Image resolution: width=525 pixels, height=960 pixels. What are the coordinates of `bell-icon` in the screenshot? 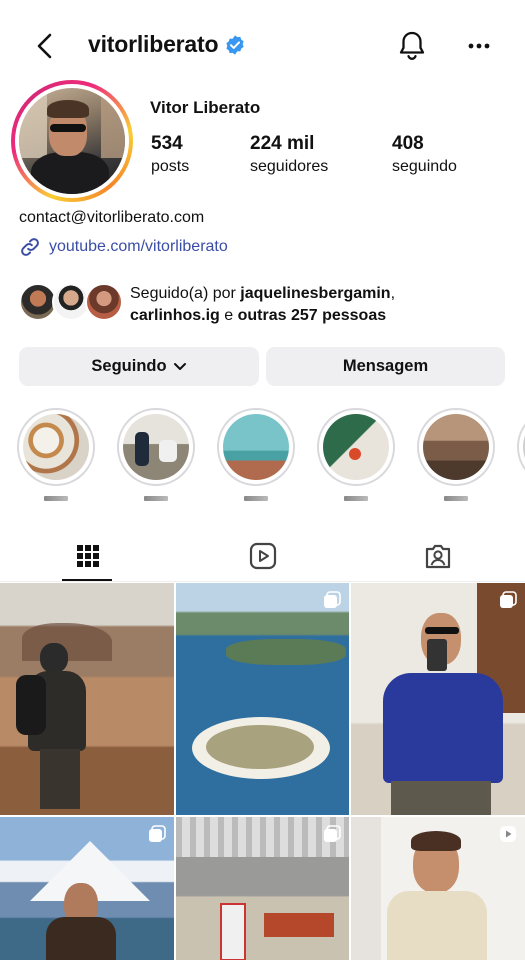 It's located at (412, 46).